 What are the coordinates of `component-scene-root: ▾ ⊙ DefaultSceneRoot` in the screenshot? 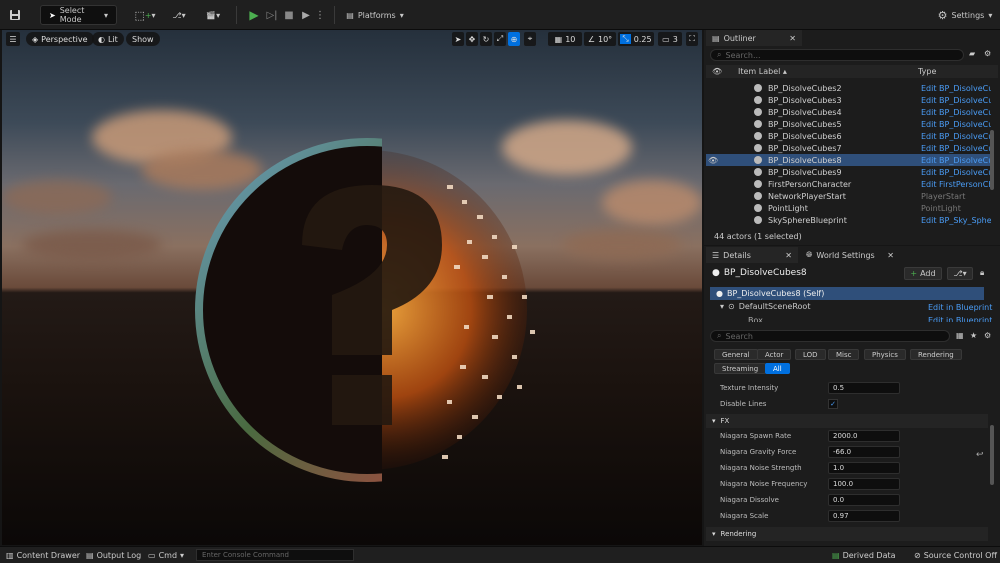 It's located at (765, 306).